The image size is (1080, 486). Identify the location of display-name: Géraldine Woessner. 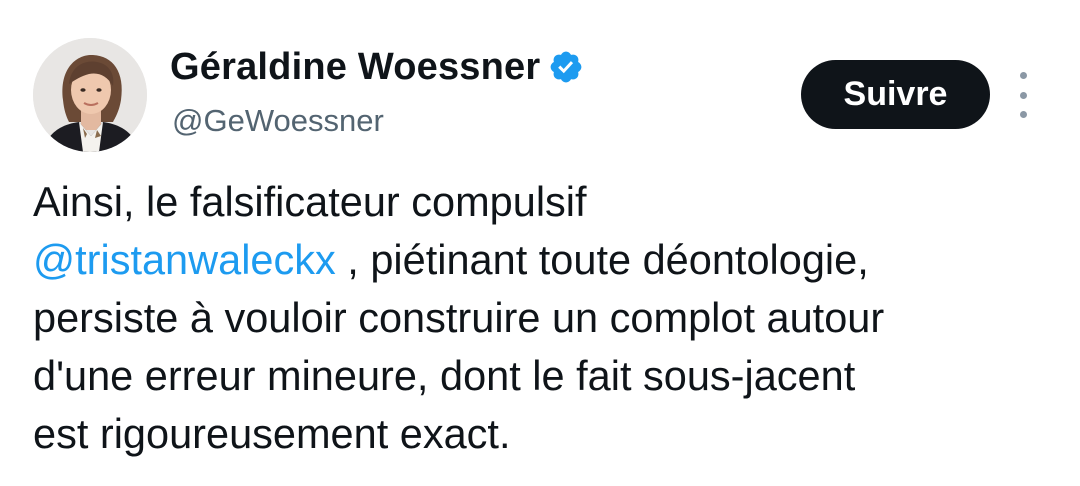
(355, 67).